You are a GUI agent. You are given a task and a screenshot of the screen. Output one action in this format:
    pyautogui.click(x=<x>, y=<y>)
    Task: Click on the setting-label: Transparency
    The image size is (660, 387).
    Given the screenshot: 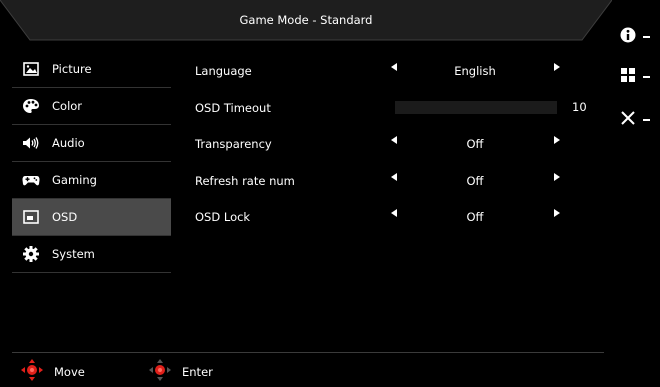 What is the action you would take?
    pyautogui.click(x=233, y=144)
    